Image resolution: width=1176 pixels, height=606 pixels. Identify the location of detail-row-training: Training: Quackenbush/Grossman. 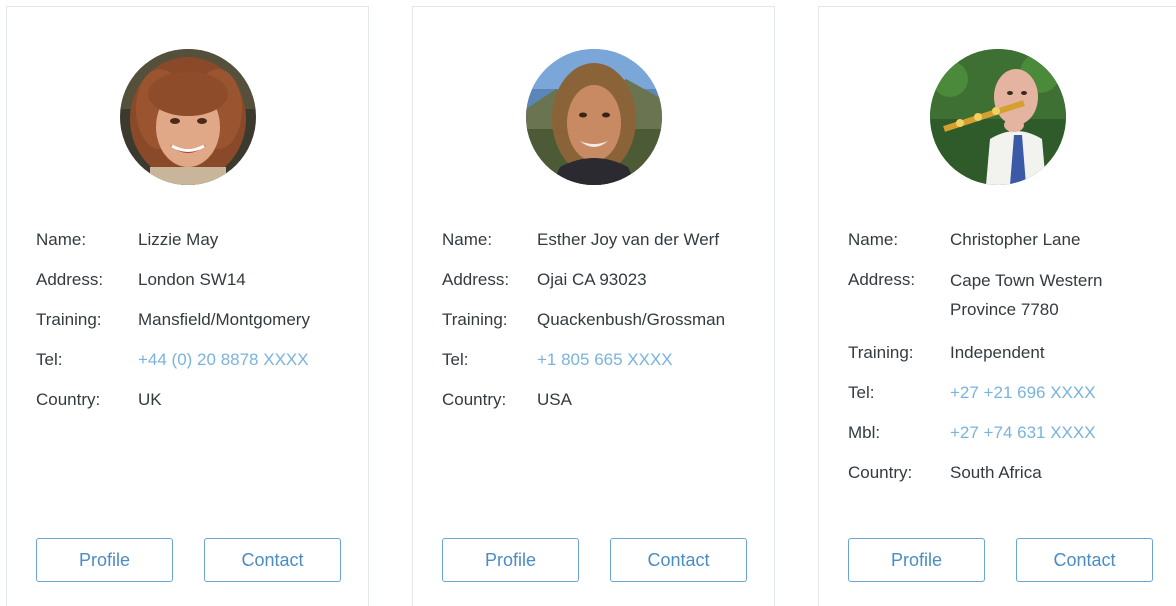
(603, 320).